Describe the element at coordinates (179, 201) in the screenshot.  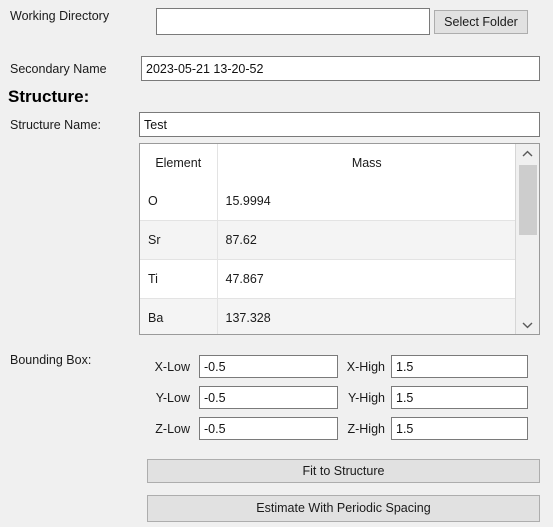
I see `cell-element: O` at that location.